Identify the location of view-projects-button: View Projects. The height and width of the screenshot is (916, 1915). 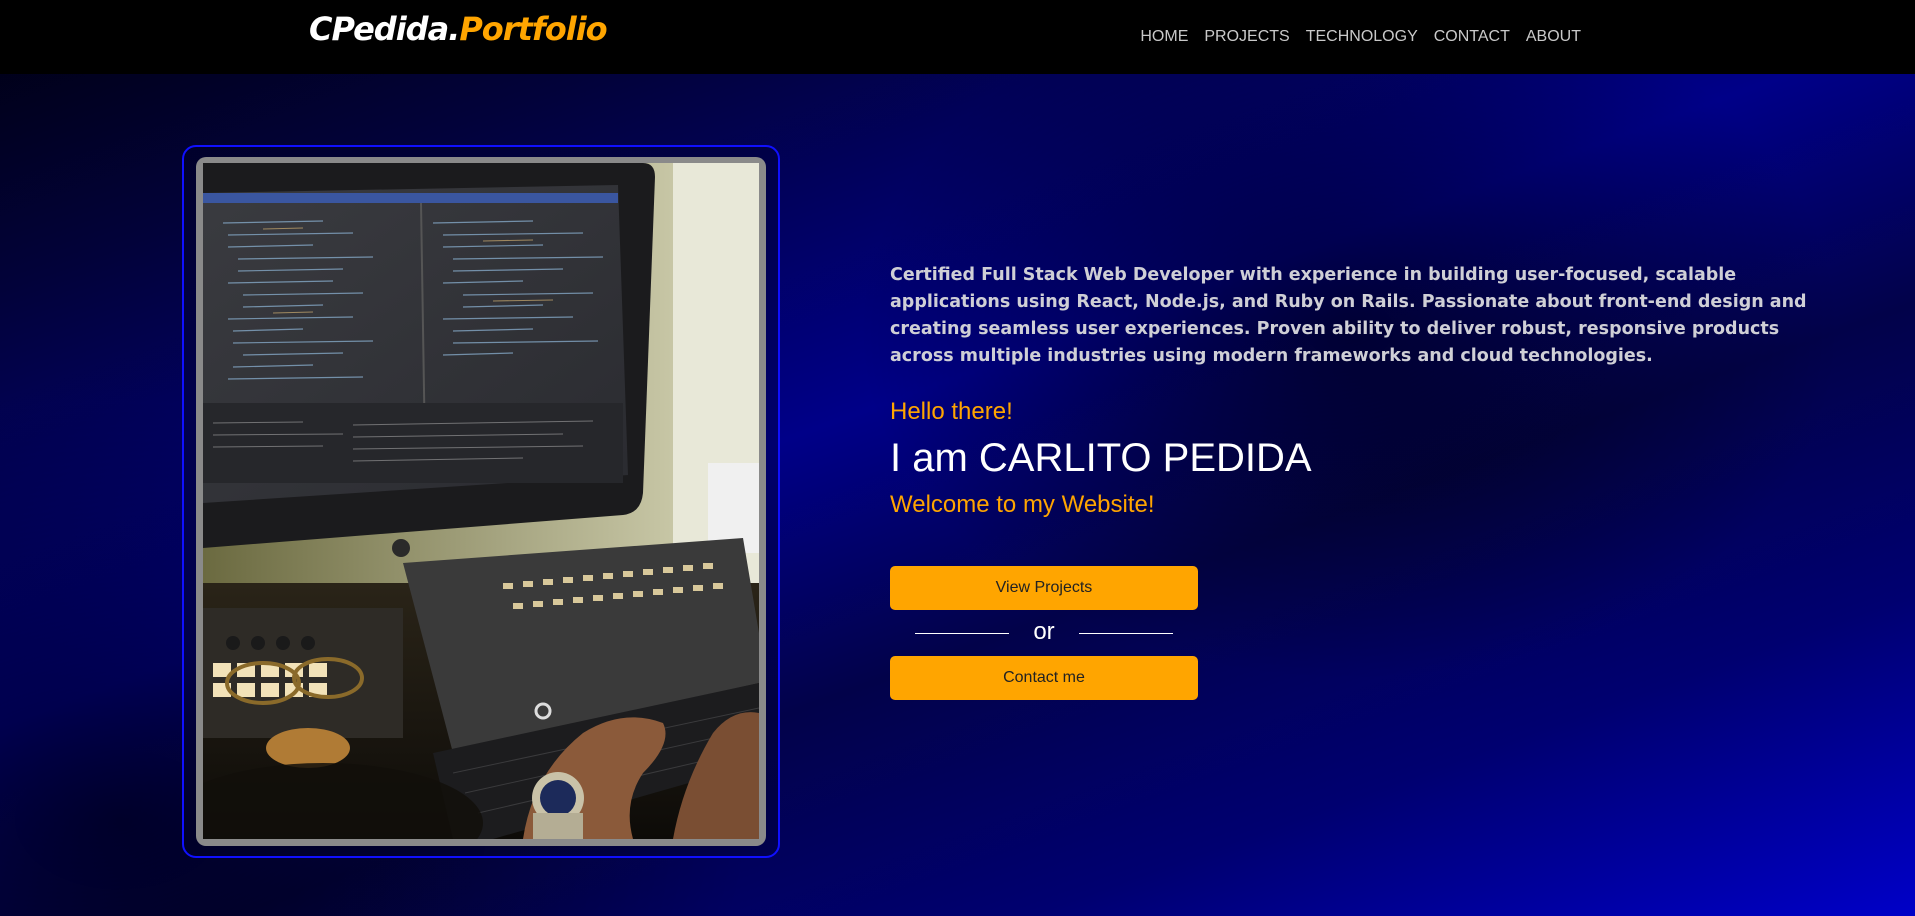
(1044, 588).